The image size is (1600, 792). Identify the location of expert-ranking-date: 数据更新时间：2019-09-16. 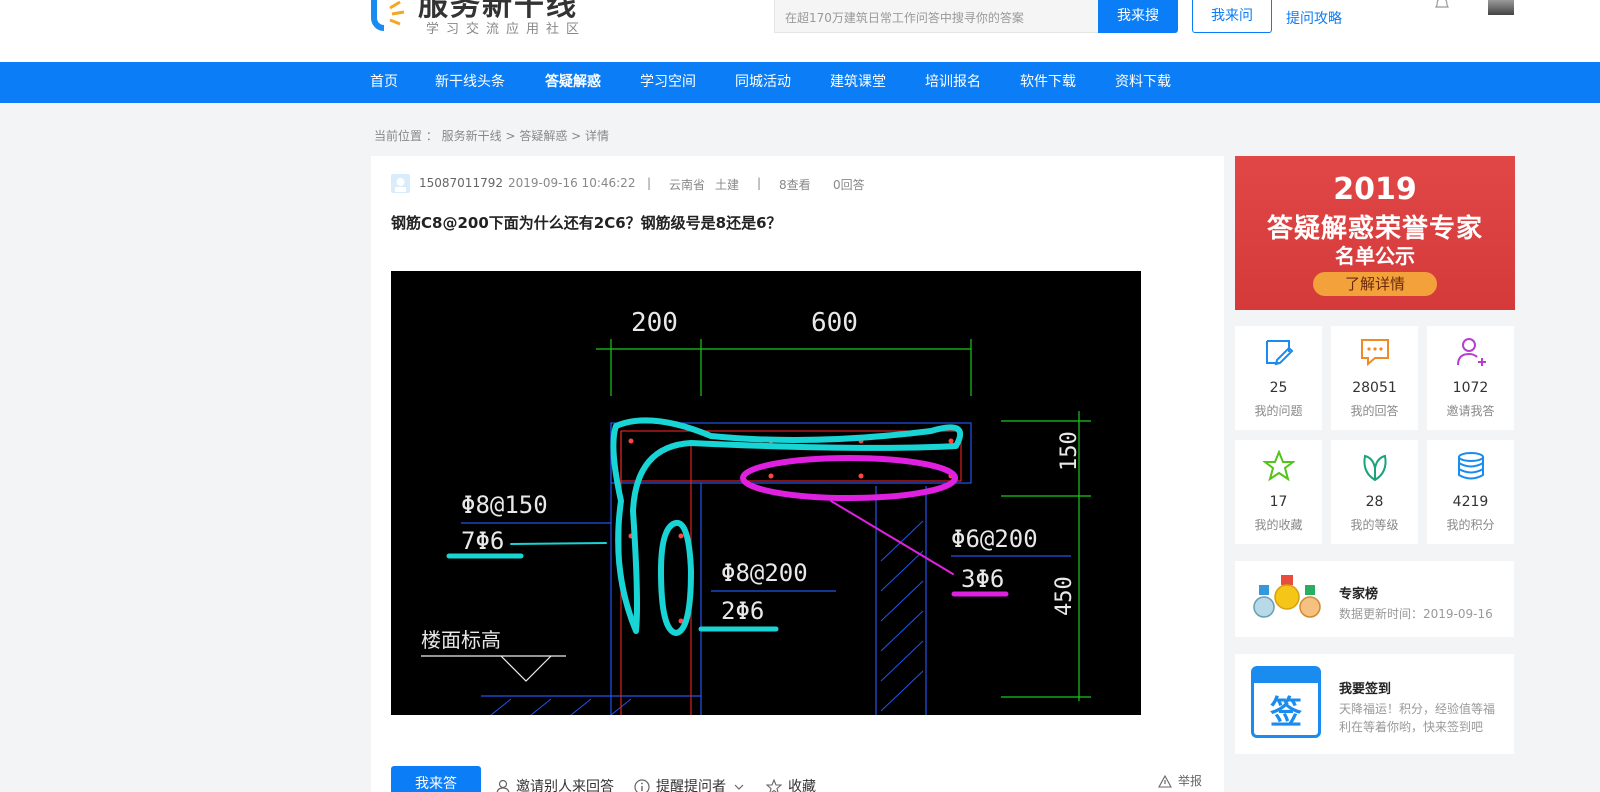
(1416, 614).